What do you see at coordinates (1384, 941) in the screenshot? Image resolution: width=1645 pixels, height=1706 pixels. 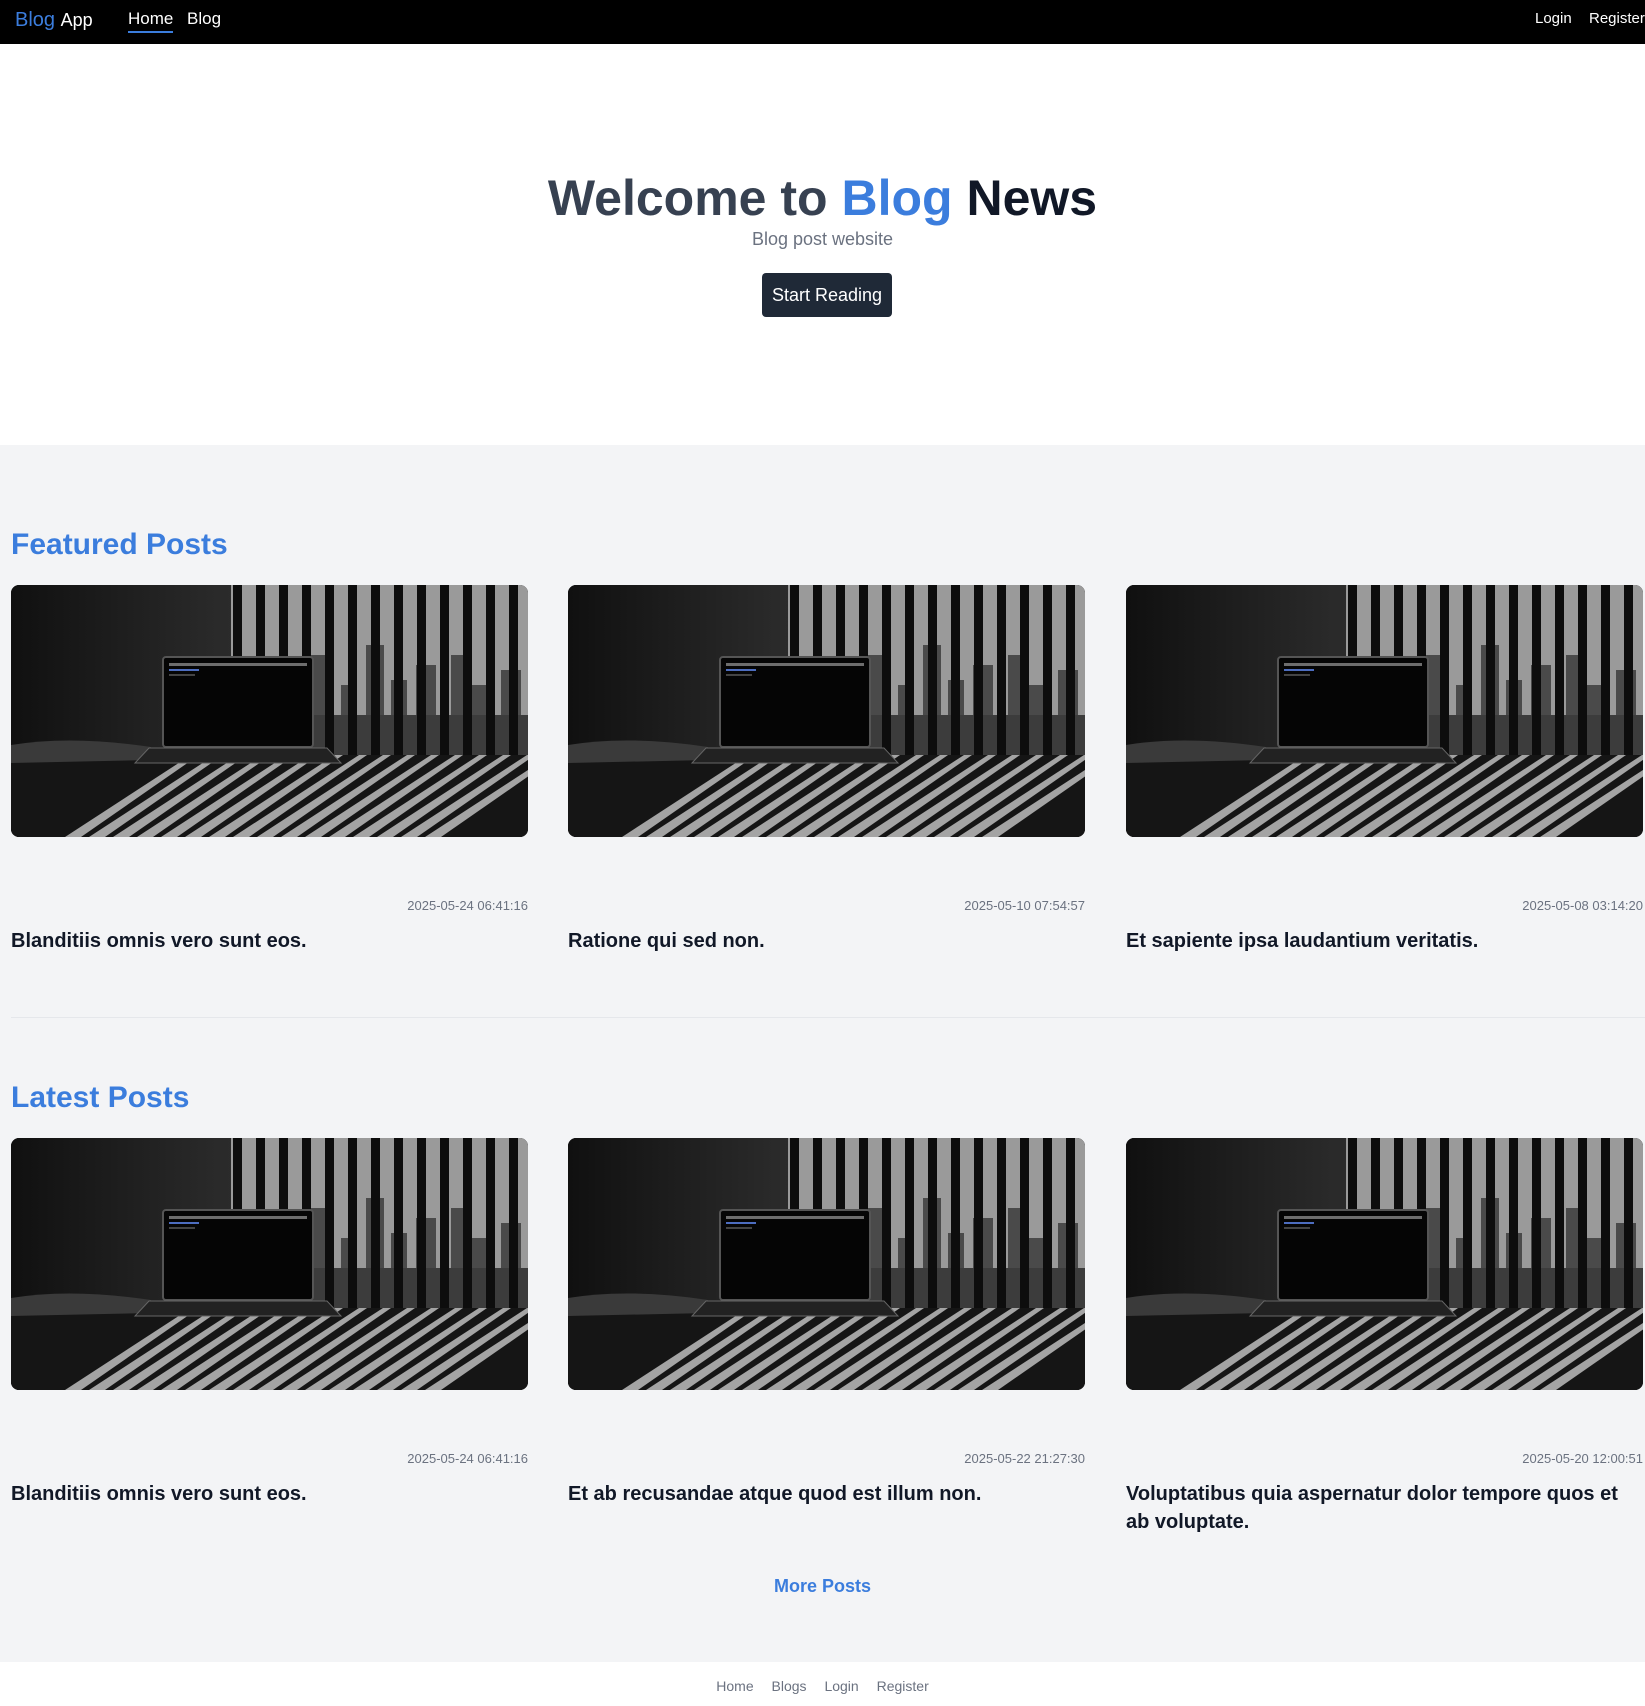 I see `post-title: Et sapiente ipsa laudantium veritatis.` at bounding box center [1384, 941].